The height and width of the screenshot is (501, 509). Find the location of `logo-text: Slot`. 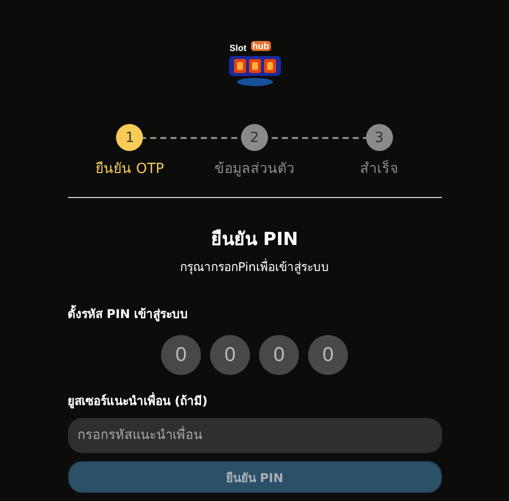

logo-text: Slot is located at coordinates (238, 48).